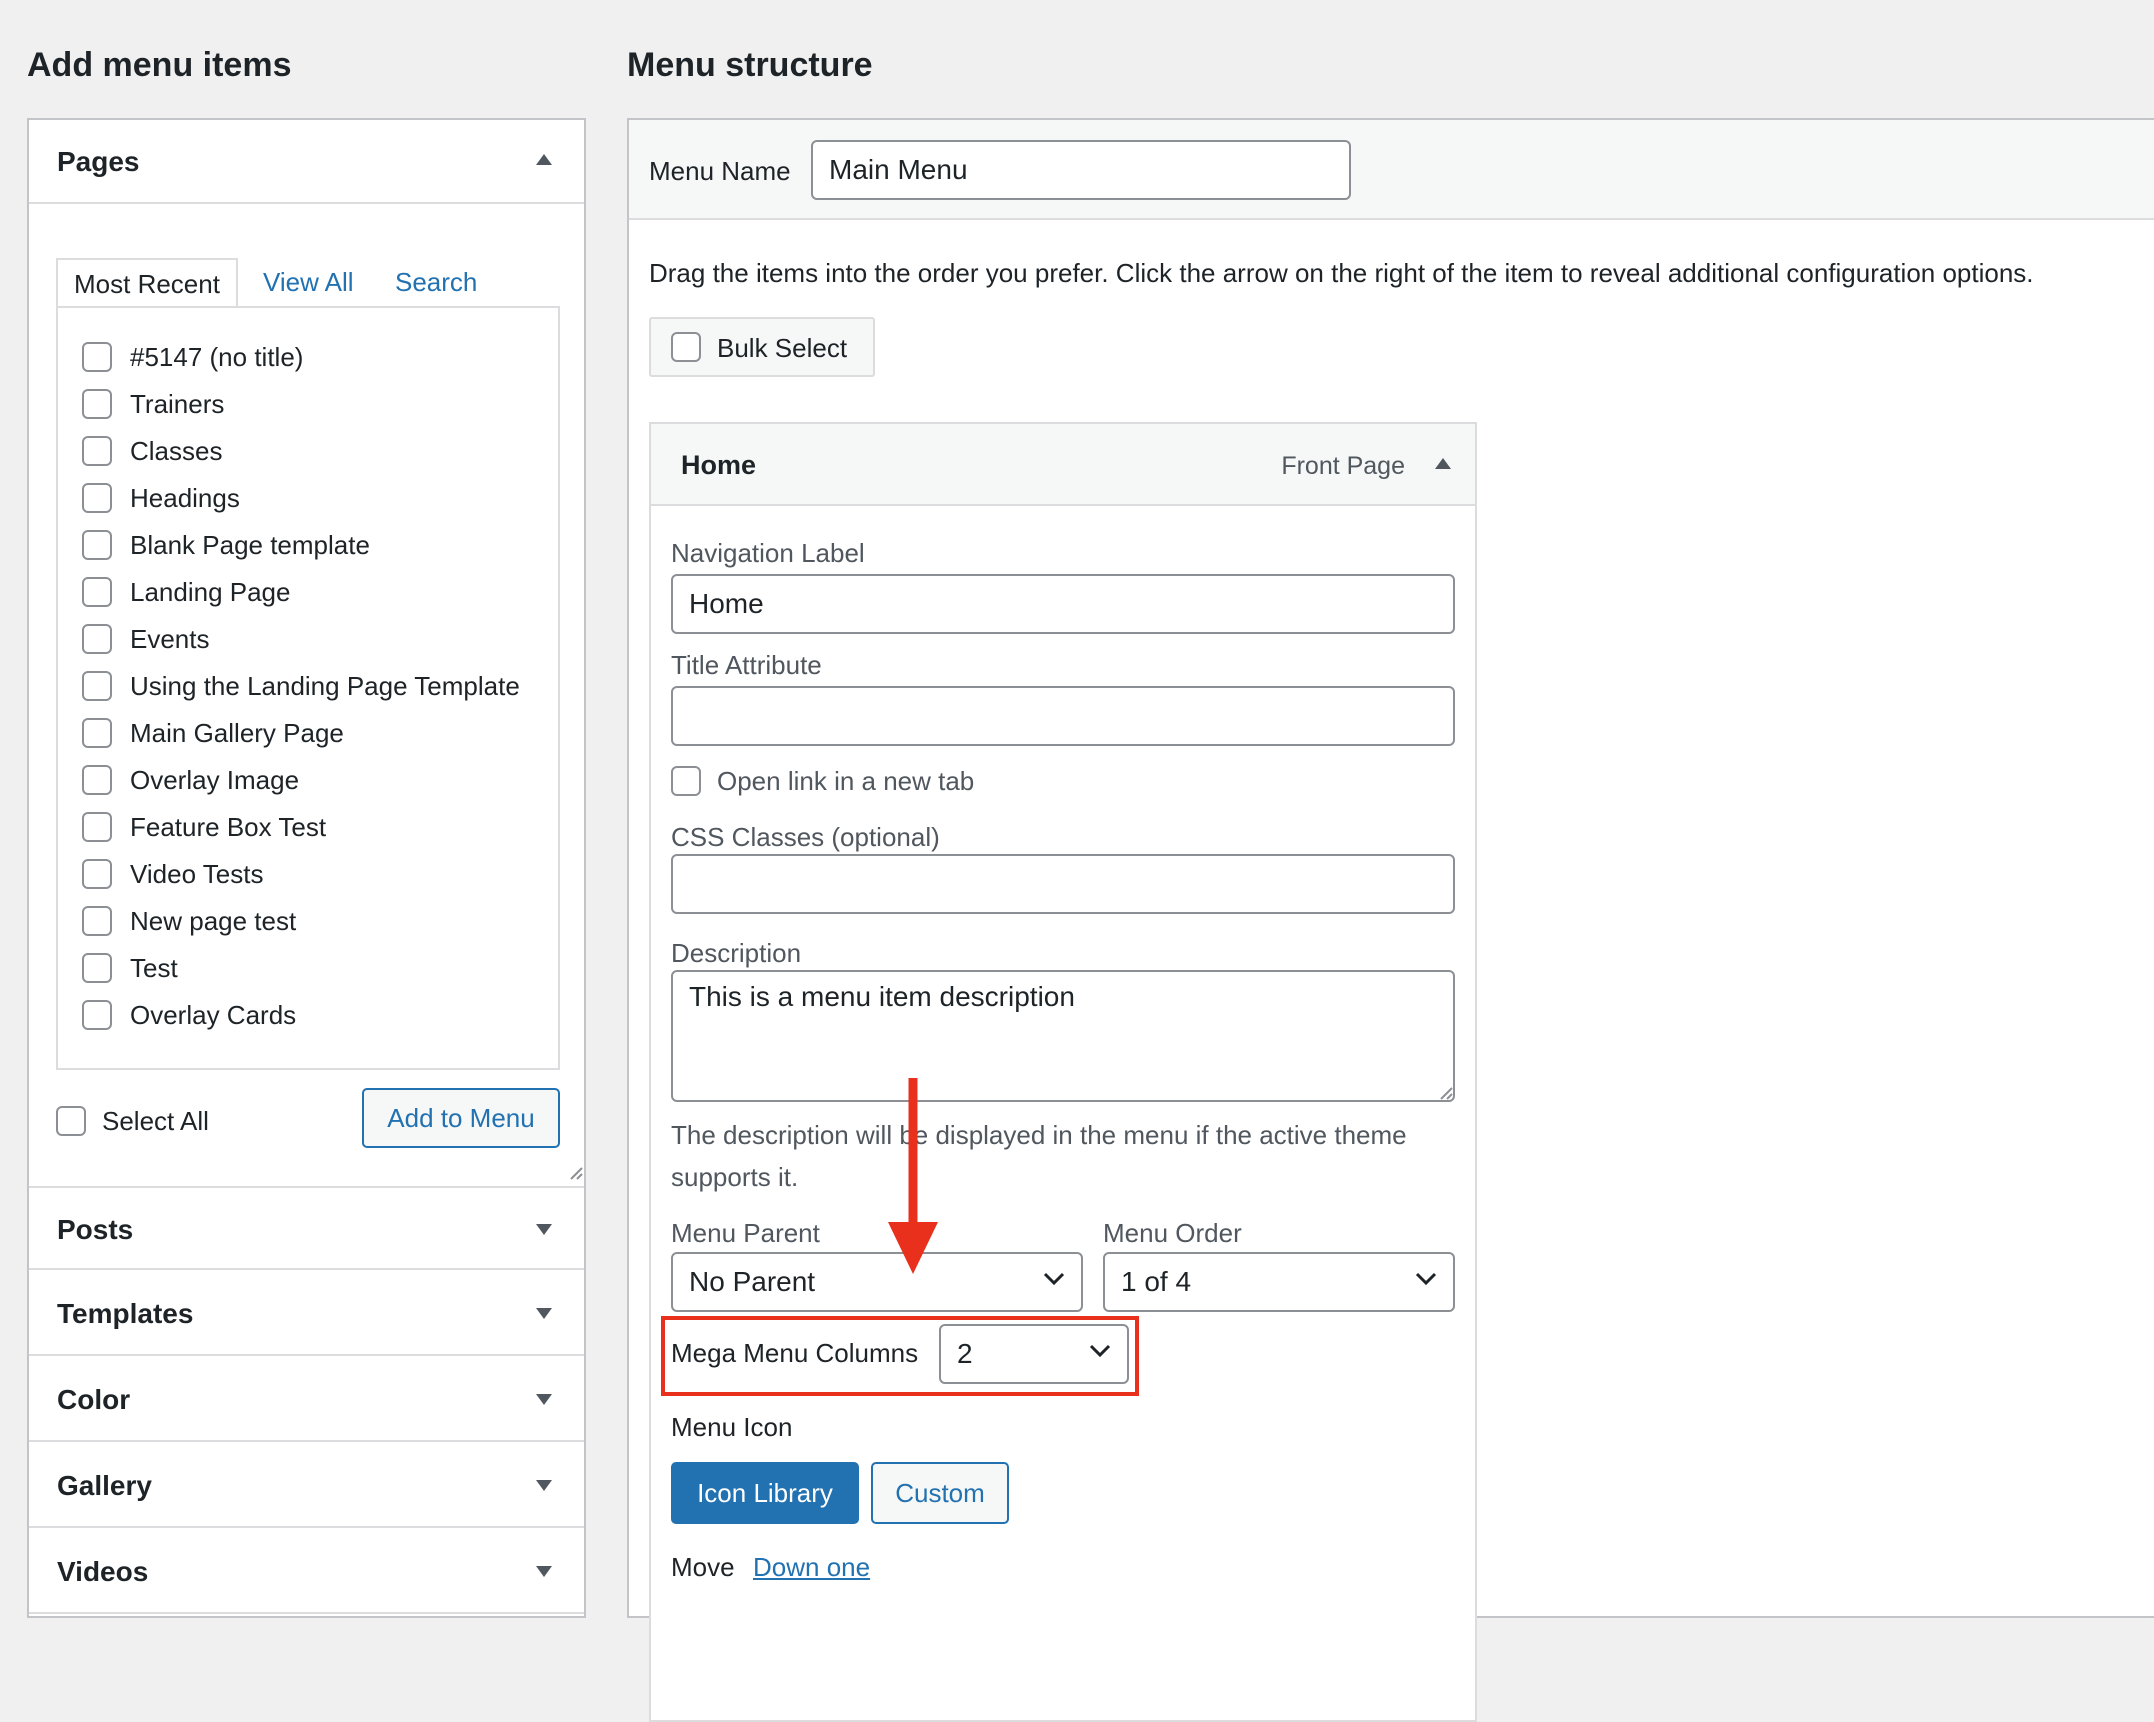  I want to click on menu-parent-label: Menu Parent, so click(745, 1233).